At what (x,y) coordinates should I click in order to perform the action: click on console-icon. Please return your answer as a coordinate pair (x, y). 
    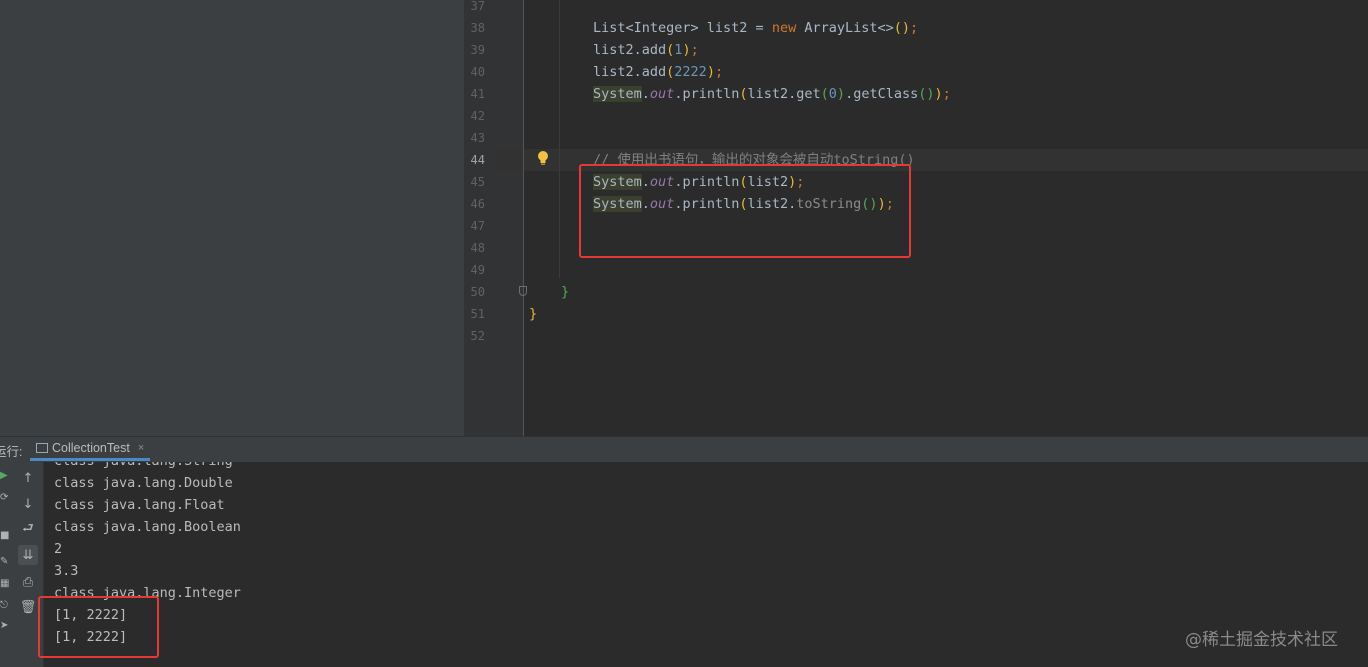
    Looking at the image, I should click on (42, 447).